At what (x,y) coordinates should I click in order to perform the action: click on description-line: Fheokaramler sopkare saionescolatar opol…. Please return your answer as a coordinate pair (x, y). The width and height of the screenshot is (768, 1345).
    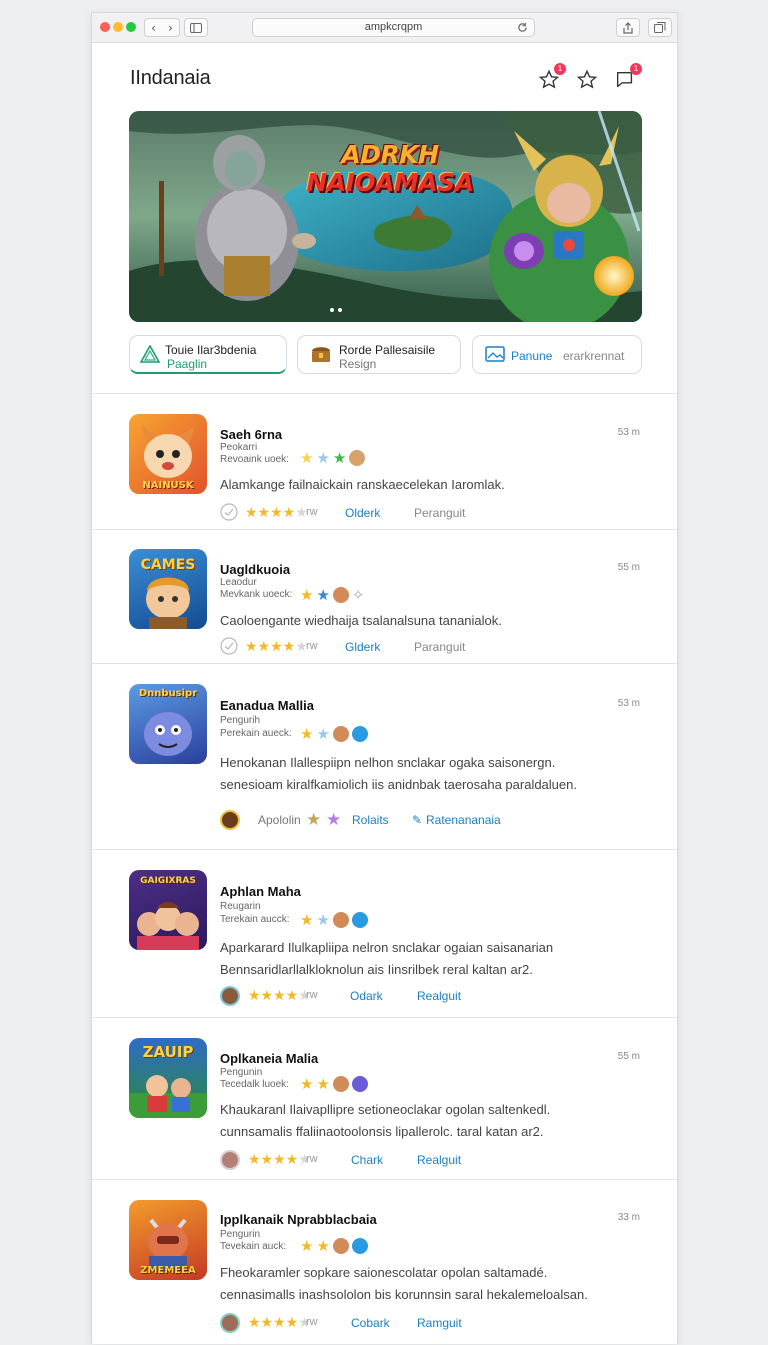
    Looking at the image, I should click on (384, 1272).